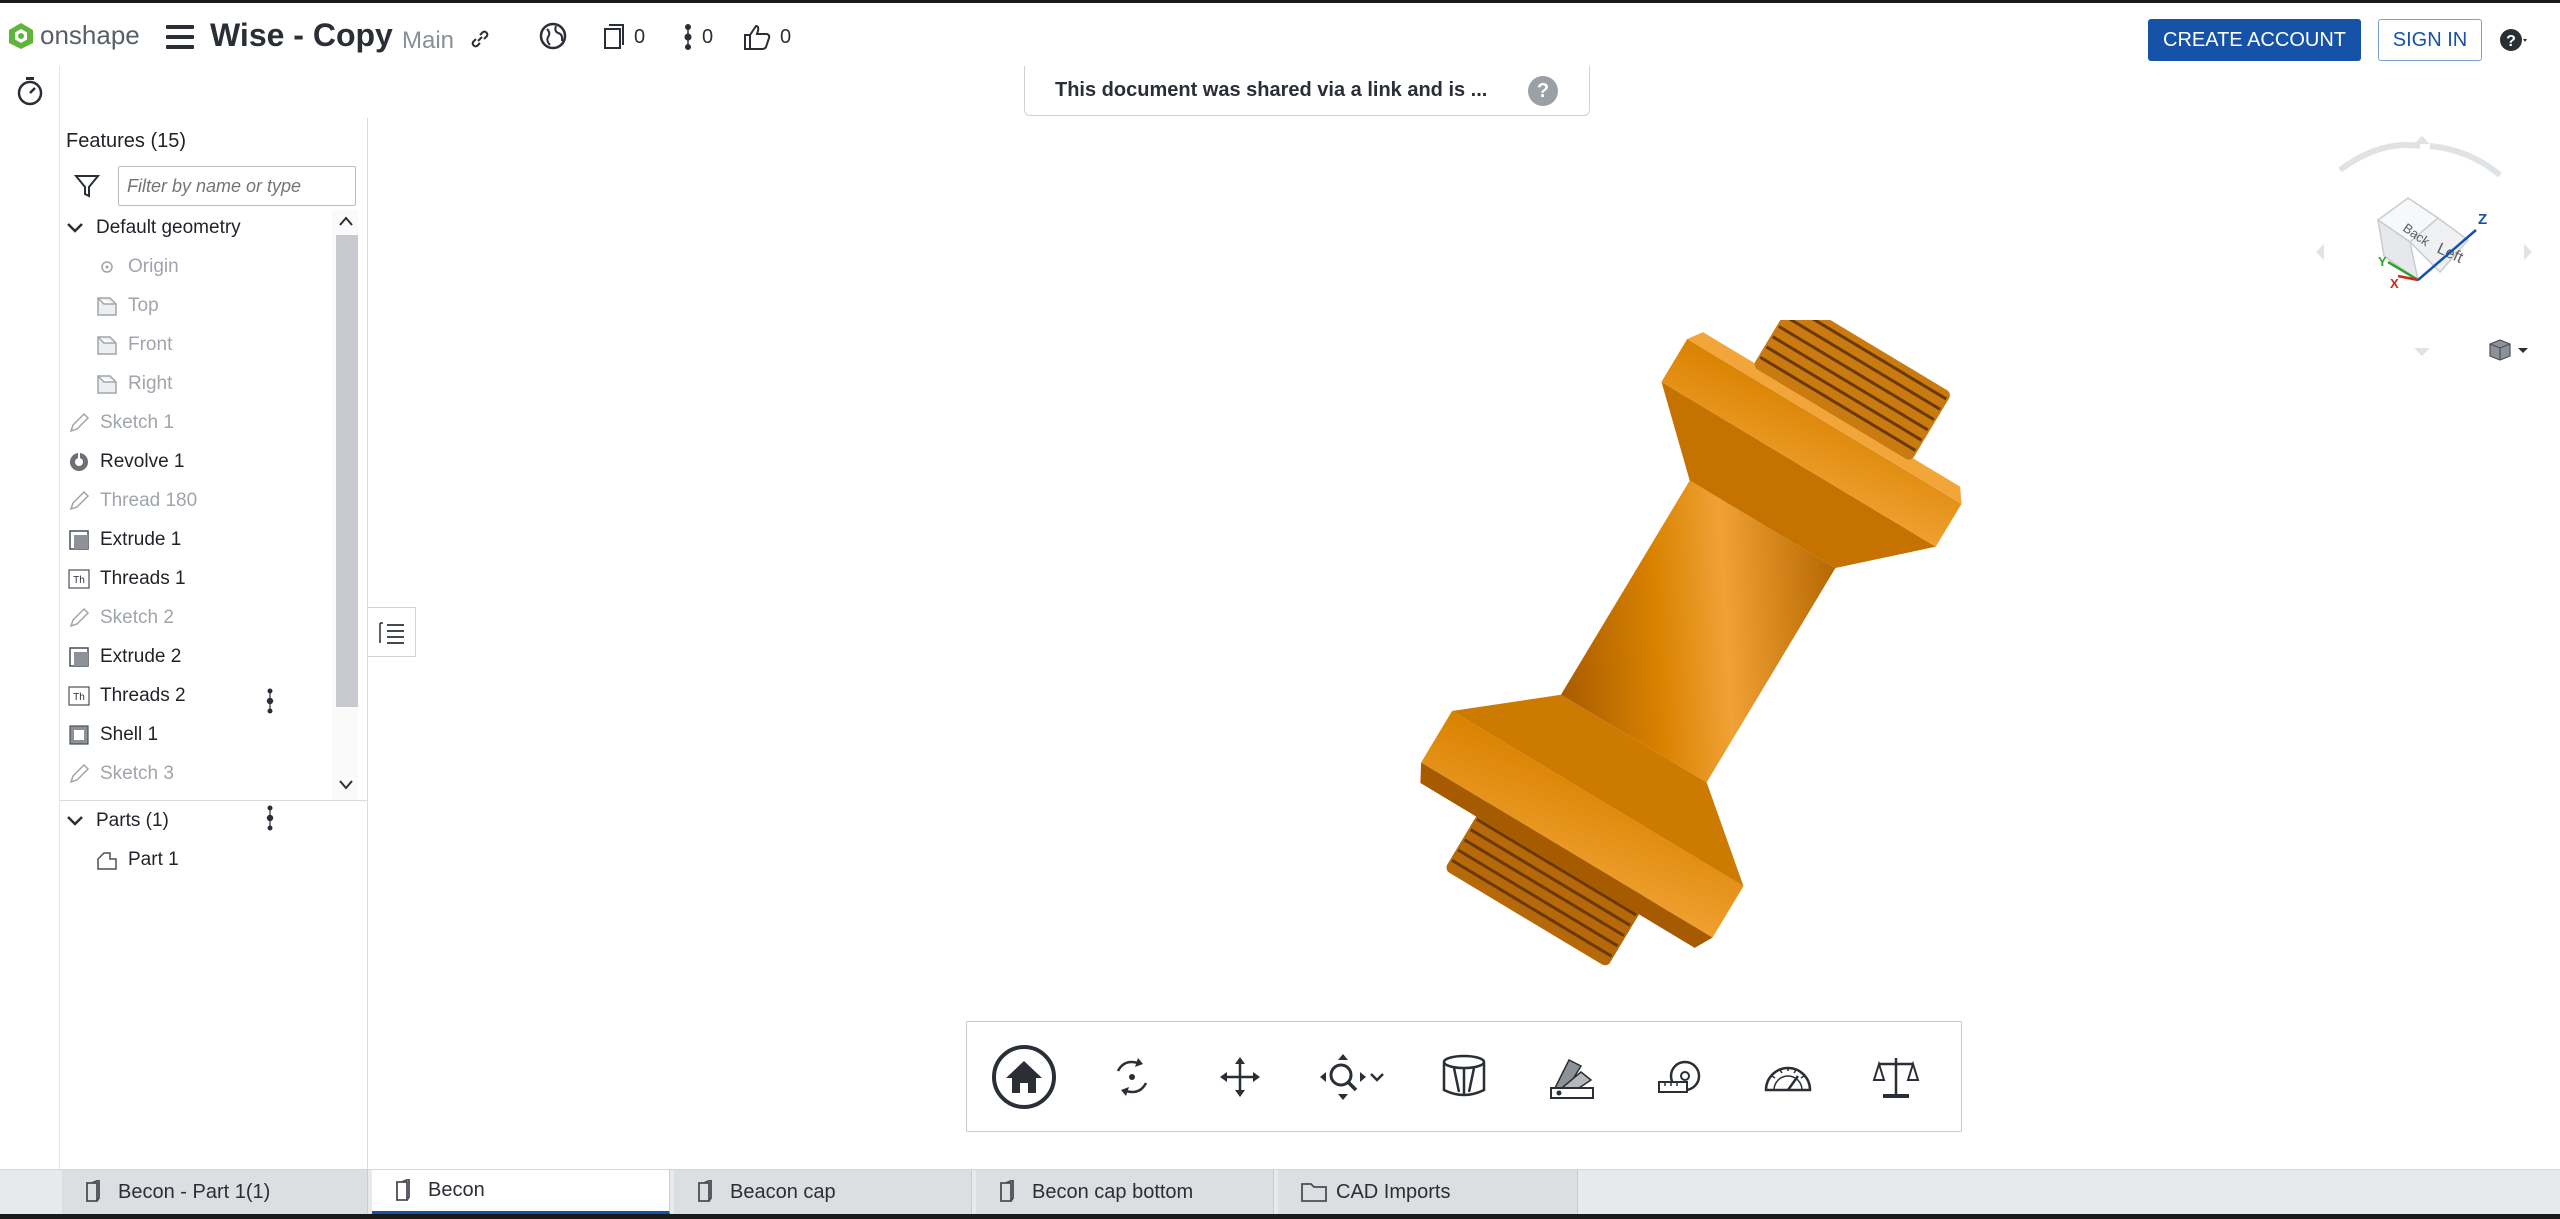 This screenshot has height=1219, width=2560. I want to click on rotate-icon, so click(1132, 1077).